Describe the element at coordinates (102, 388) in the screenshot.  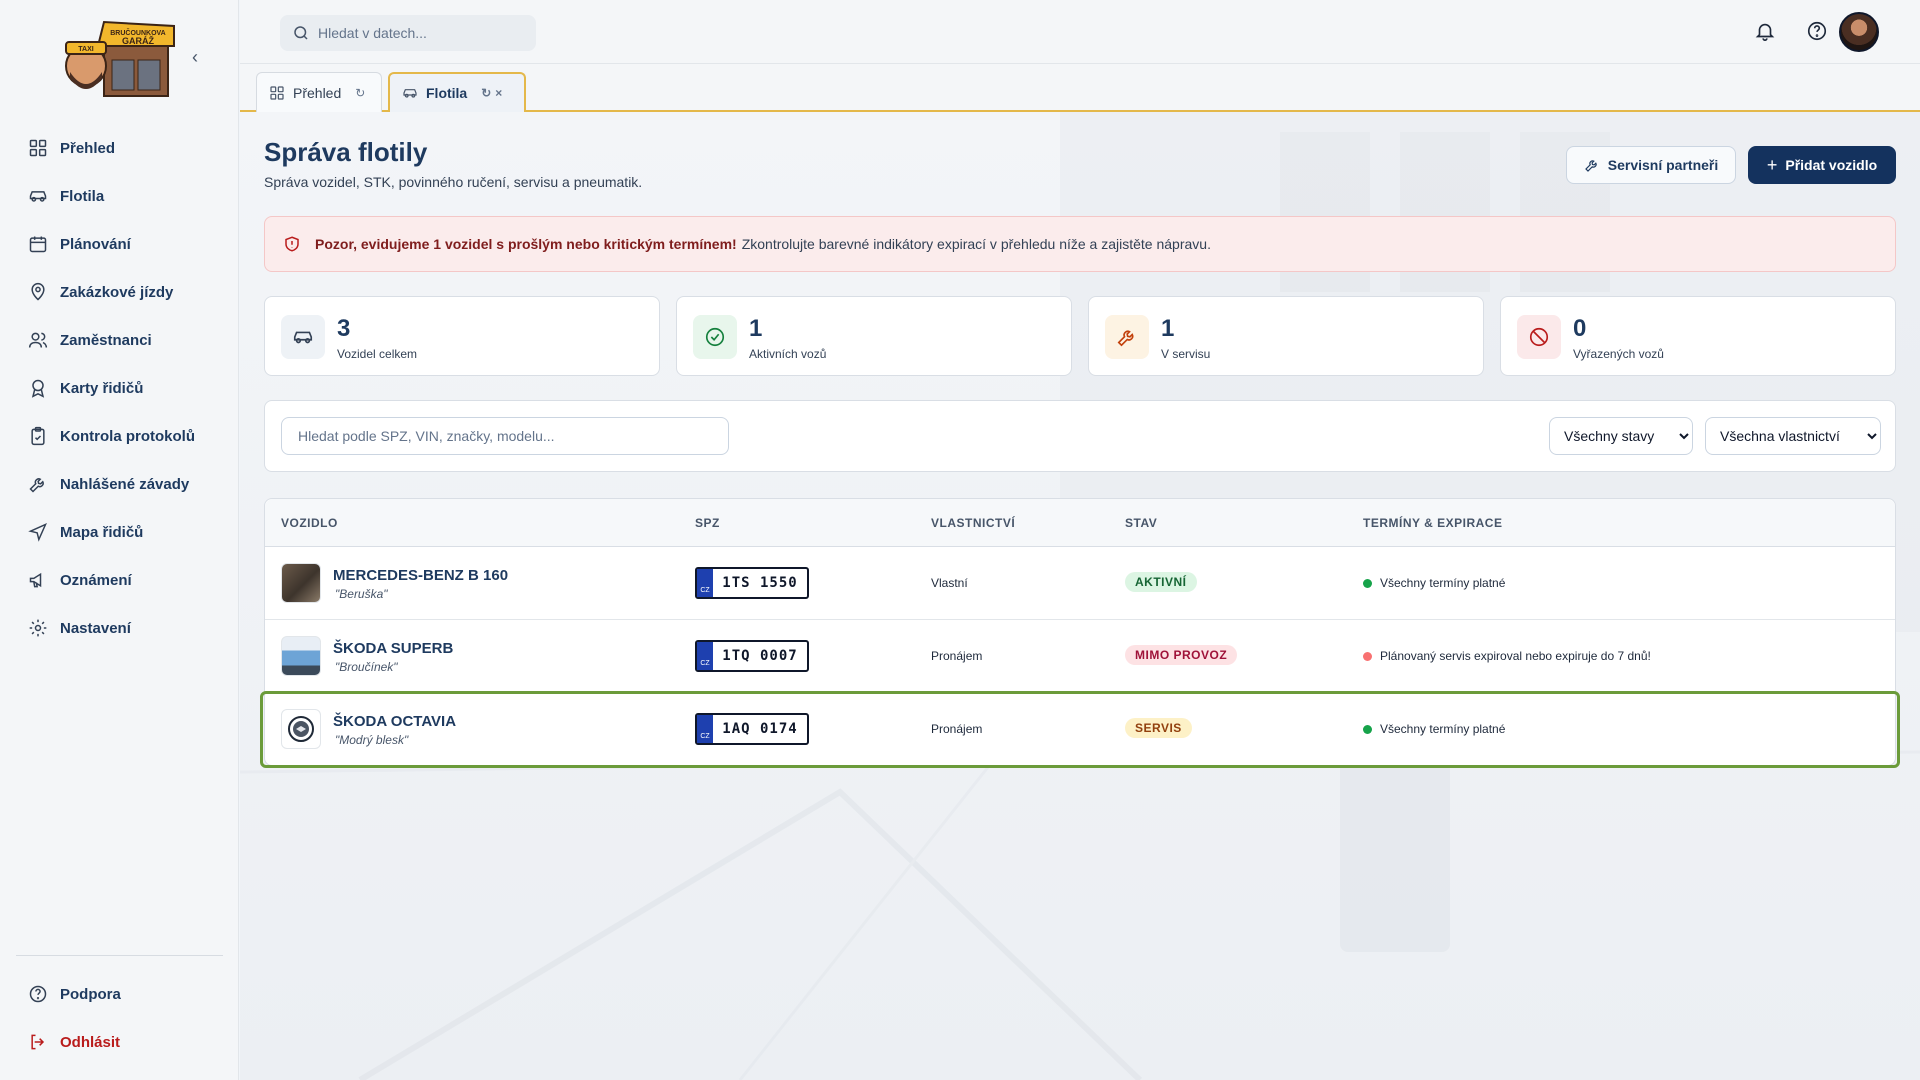
I see `sidebar-item-label: Karty řidičů` at that location.